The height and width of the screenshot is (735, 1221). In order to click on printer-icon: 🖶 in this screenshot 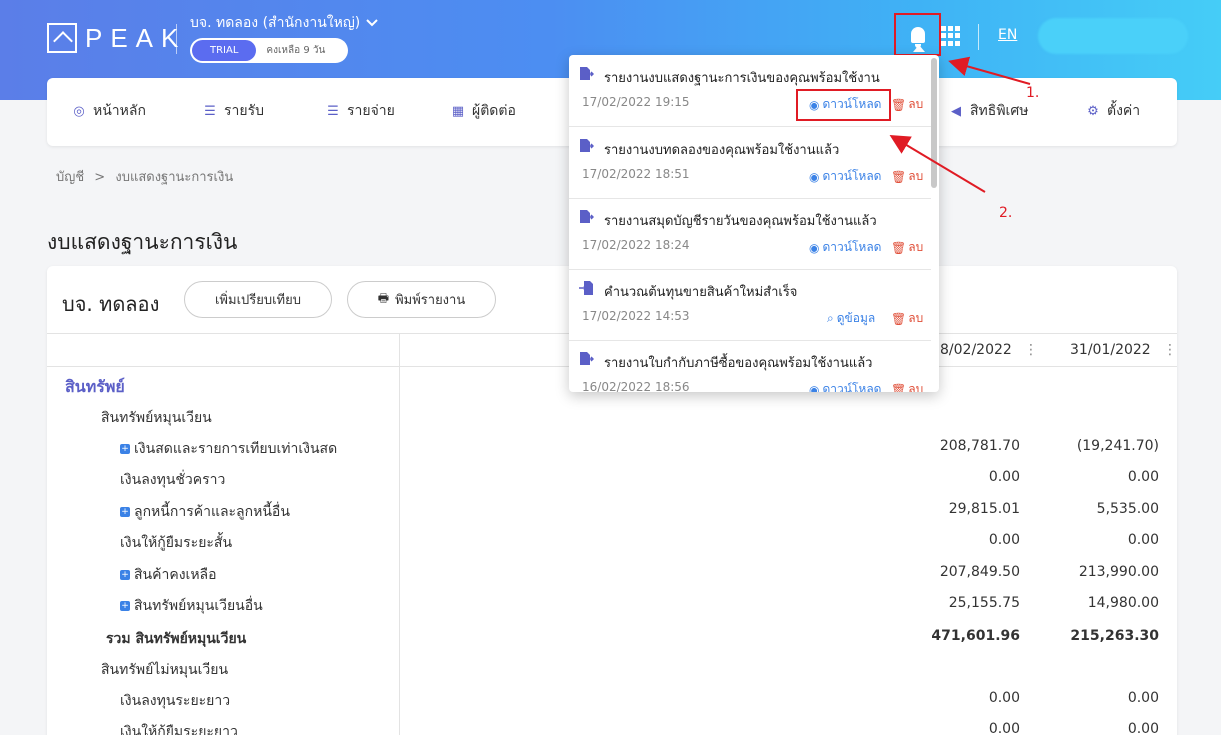, I will do `click(383, 298)`.